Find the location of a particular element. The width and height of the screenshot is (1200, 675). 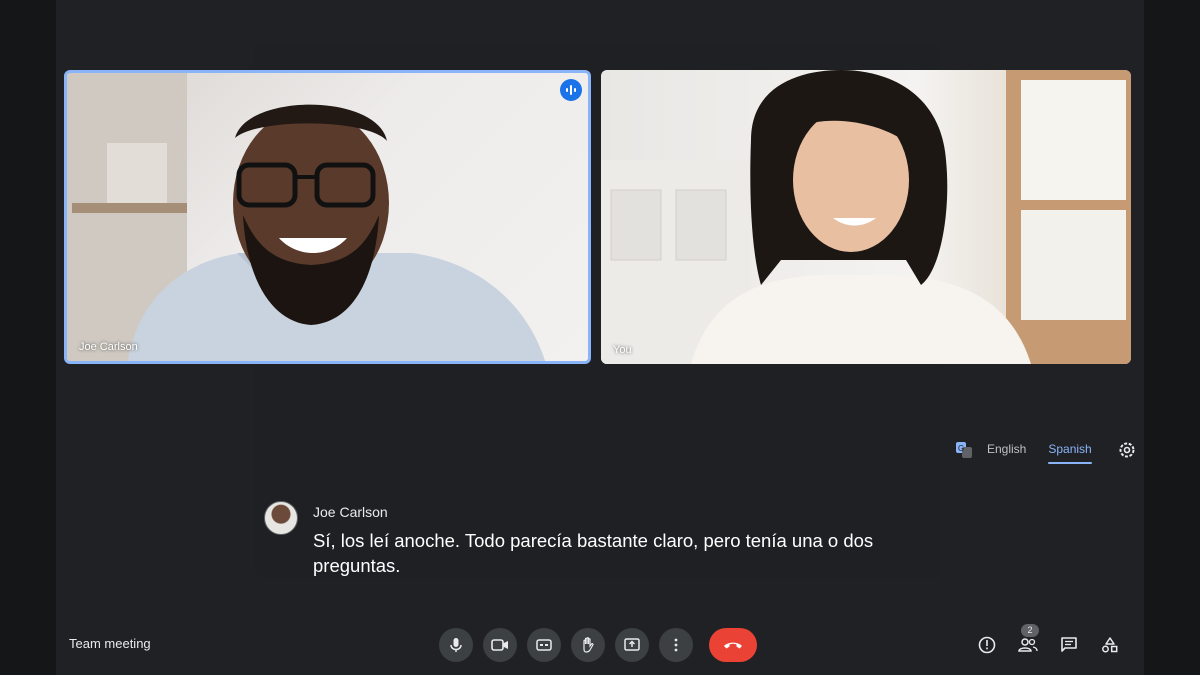

microphone-icon is located at coordinates (456, 645).